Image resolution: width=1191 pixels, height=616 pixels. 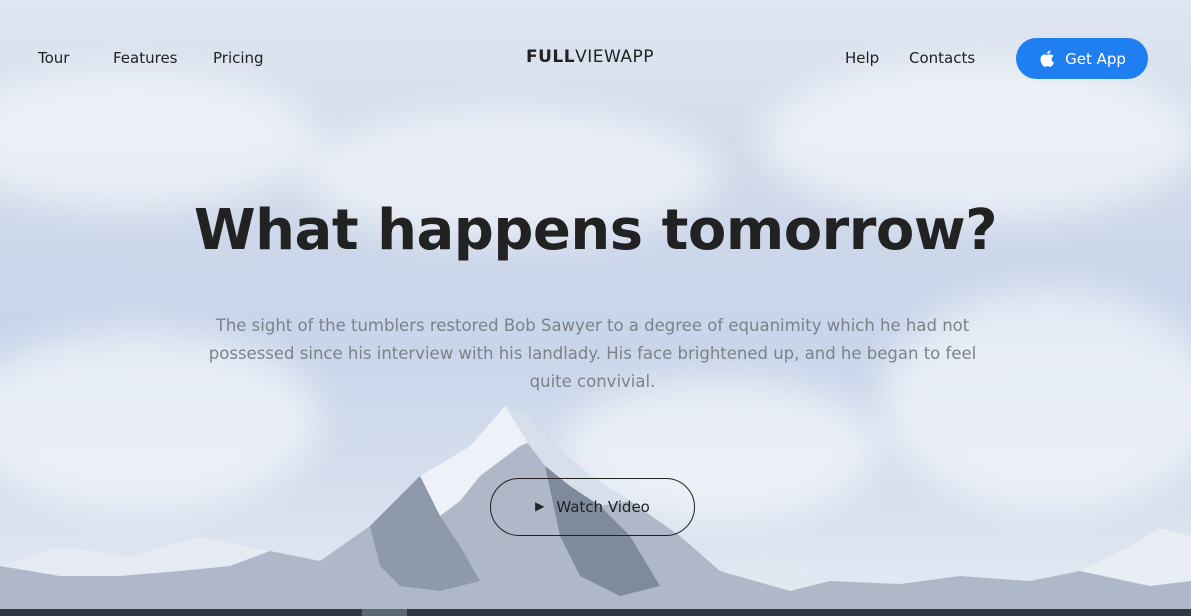 What do you see at coordinates (862, 58) in the screenshot?
I see `nav-help: Help` at bounding box center [862, 58].